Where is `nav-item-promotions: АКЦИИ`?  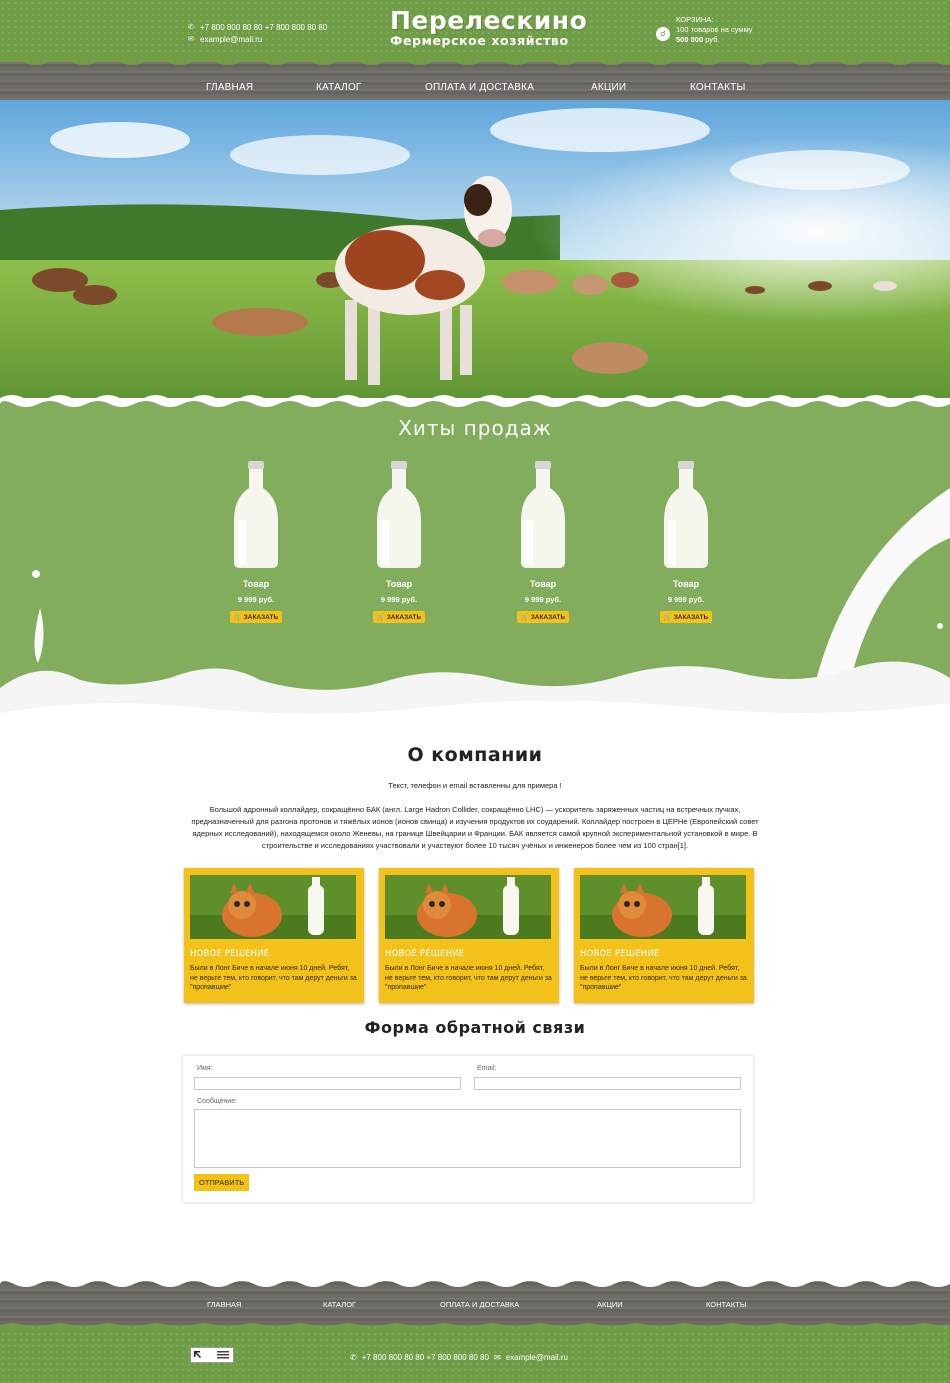 nav-item-promotions: АКЦИИ is located at coordinates (608, 87).